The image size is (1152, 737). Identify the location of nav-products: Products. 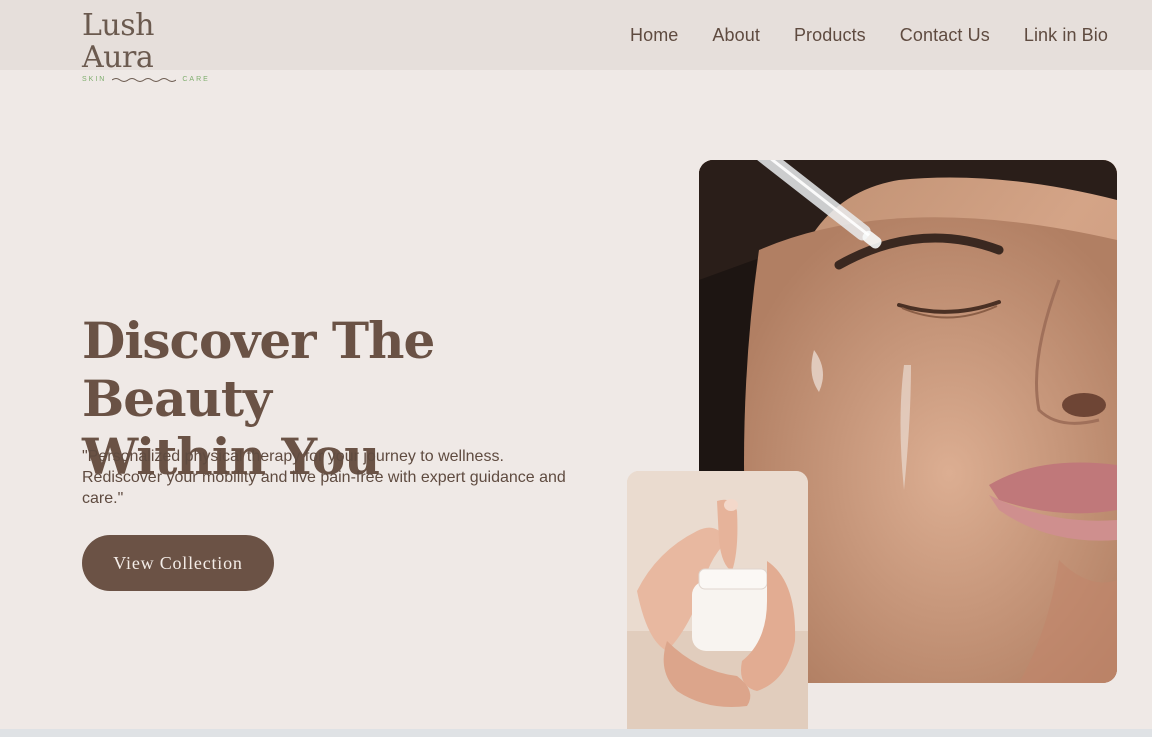
(830, 35).